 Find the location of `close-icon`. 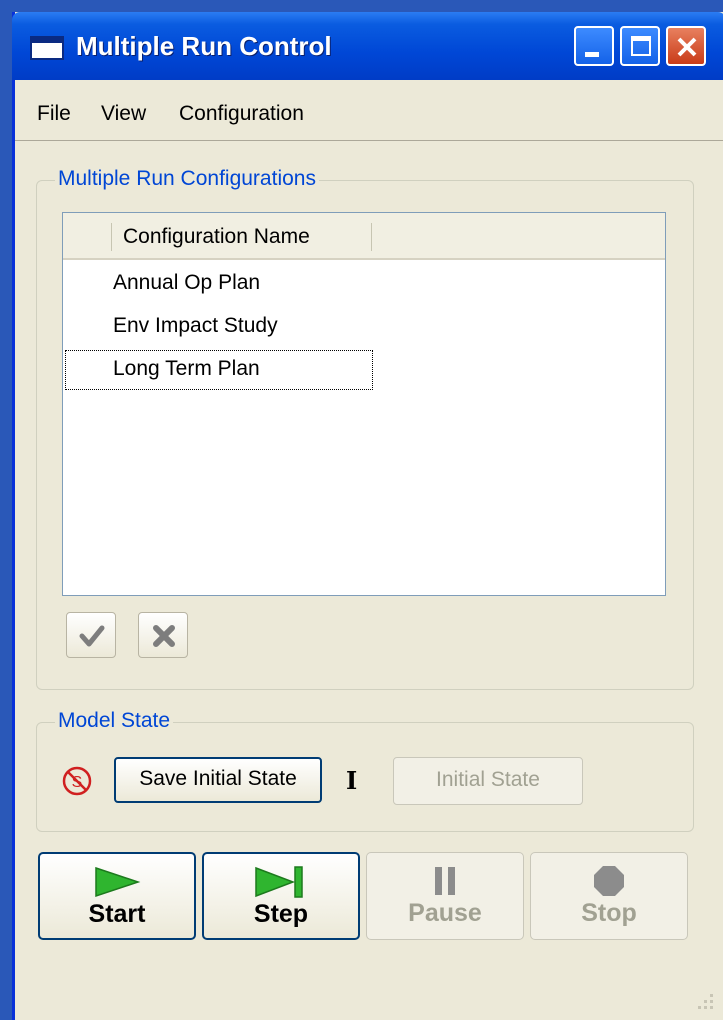

close-icon is located at coordinates (687, 47).